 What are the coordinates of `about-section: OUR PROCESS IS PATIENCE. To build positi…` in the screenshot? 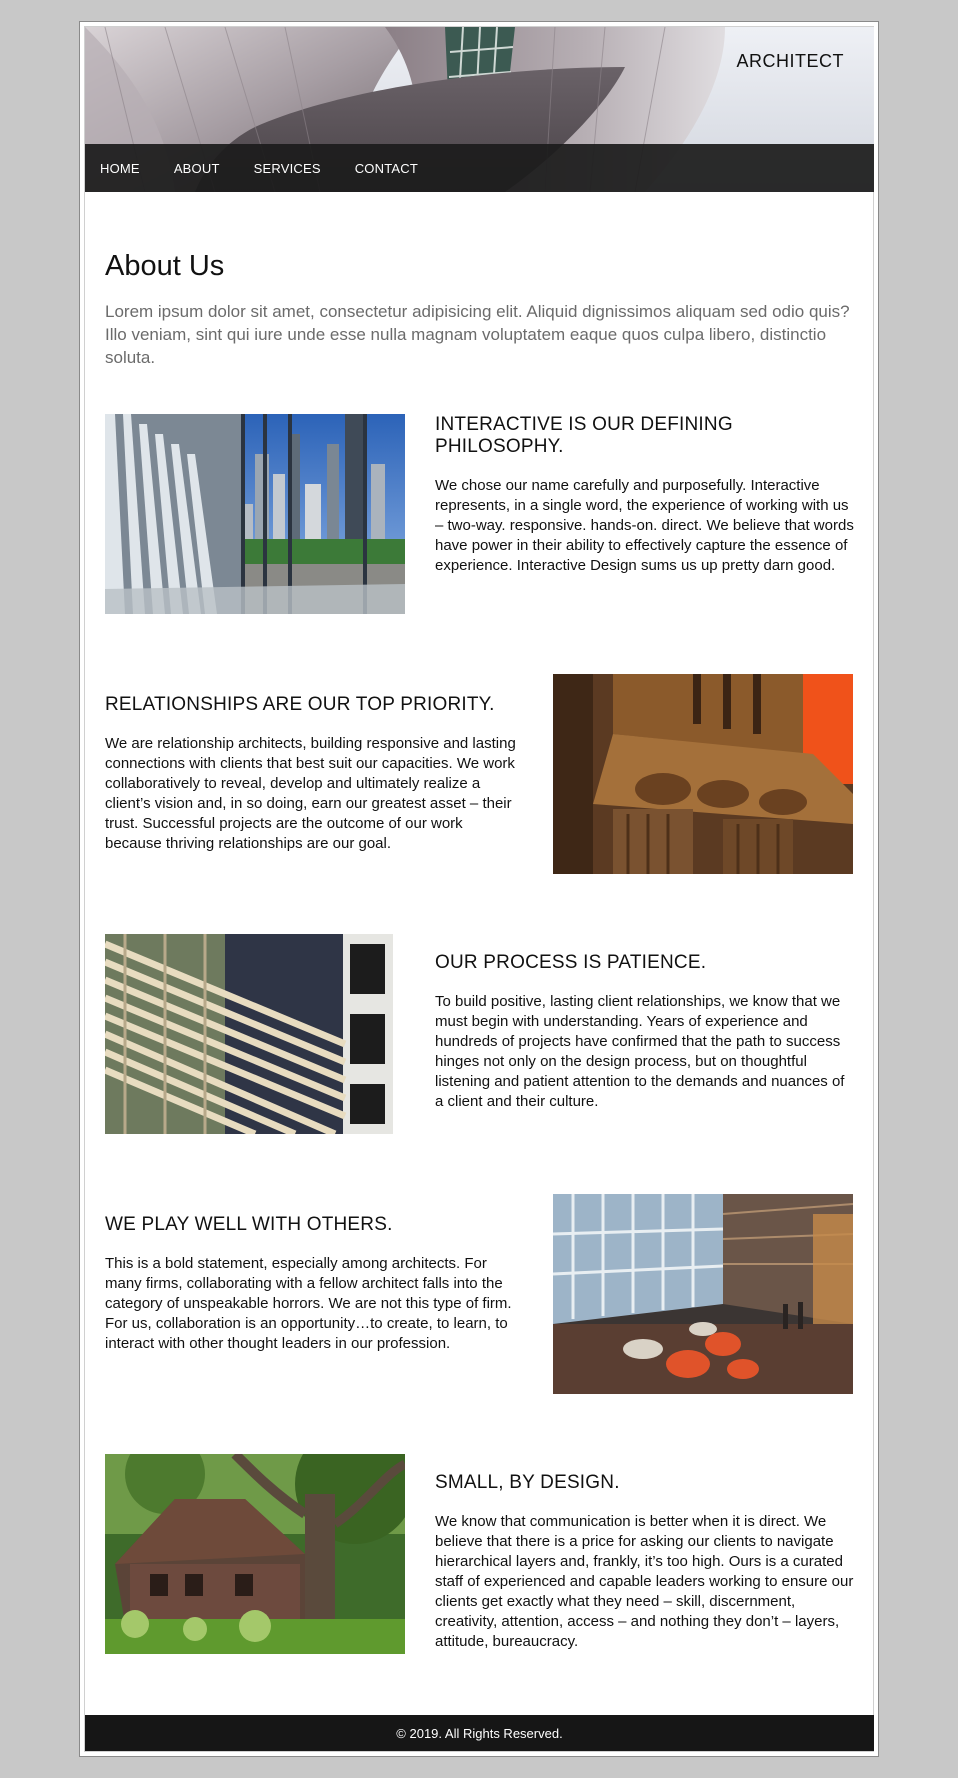 It's located at (479, 1034).